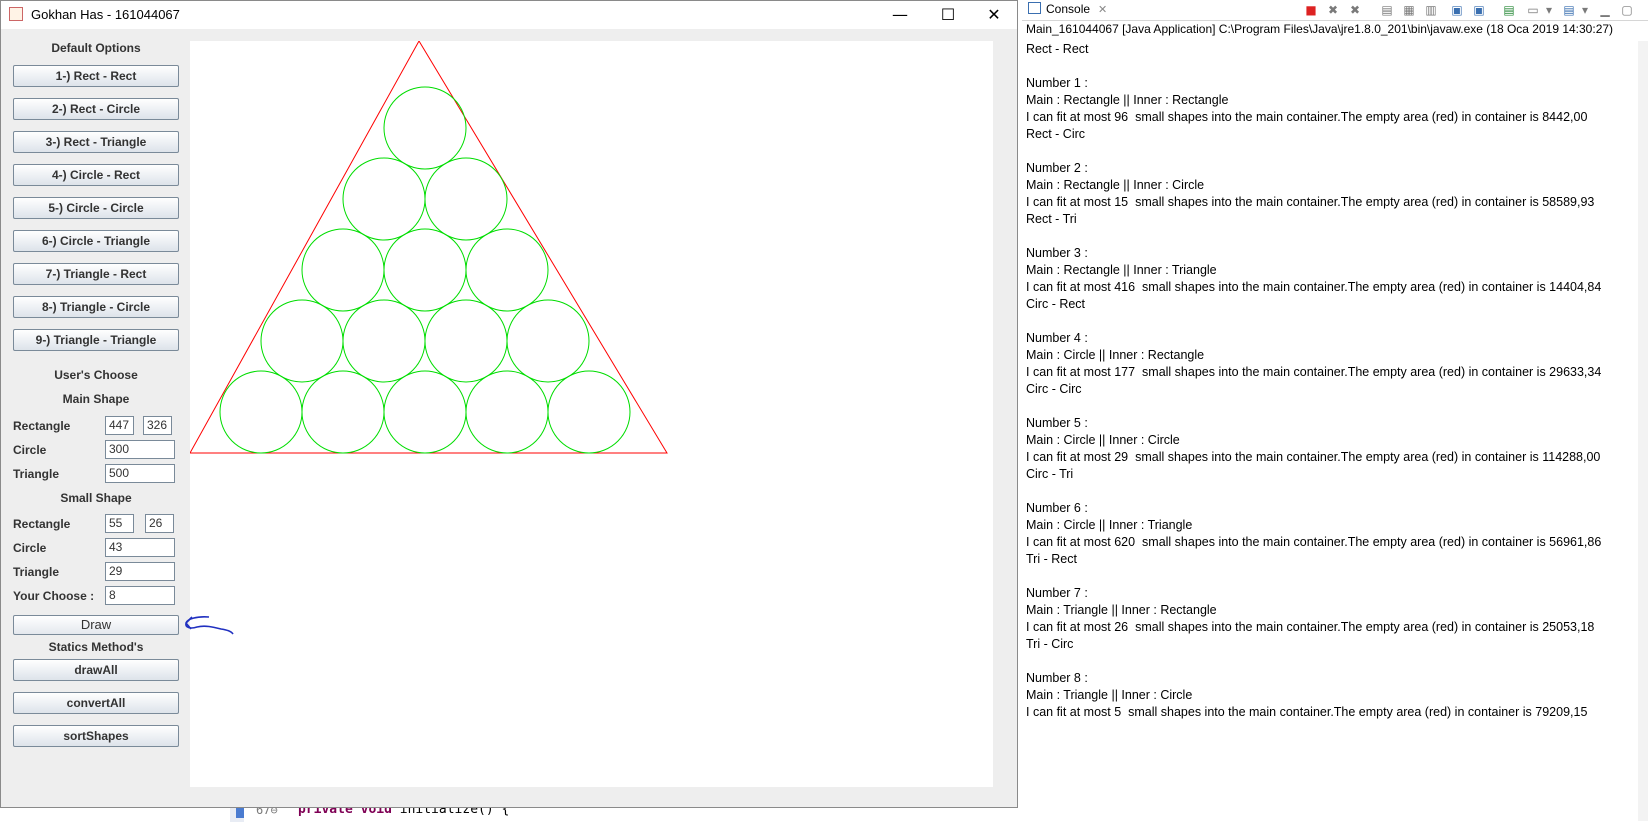 This screenshot has width=1648, height=822. I want to click on small-shape-label: Small Shape, so click(96, 498).